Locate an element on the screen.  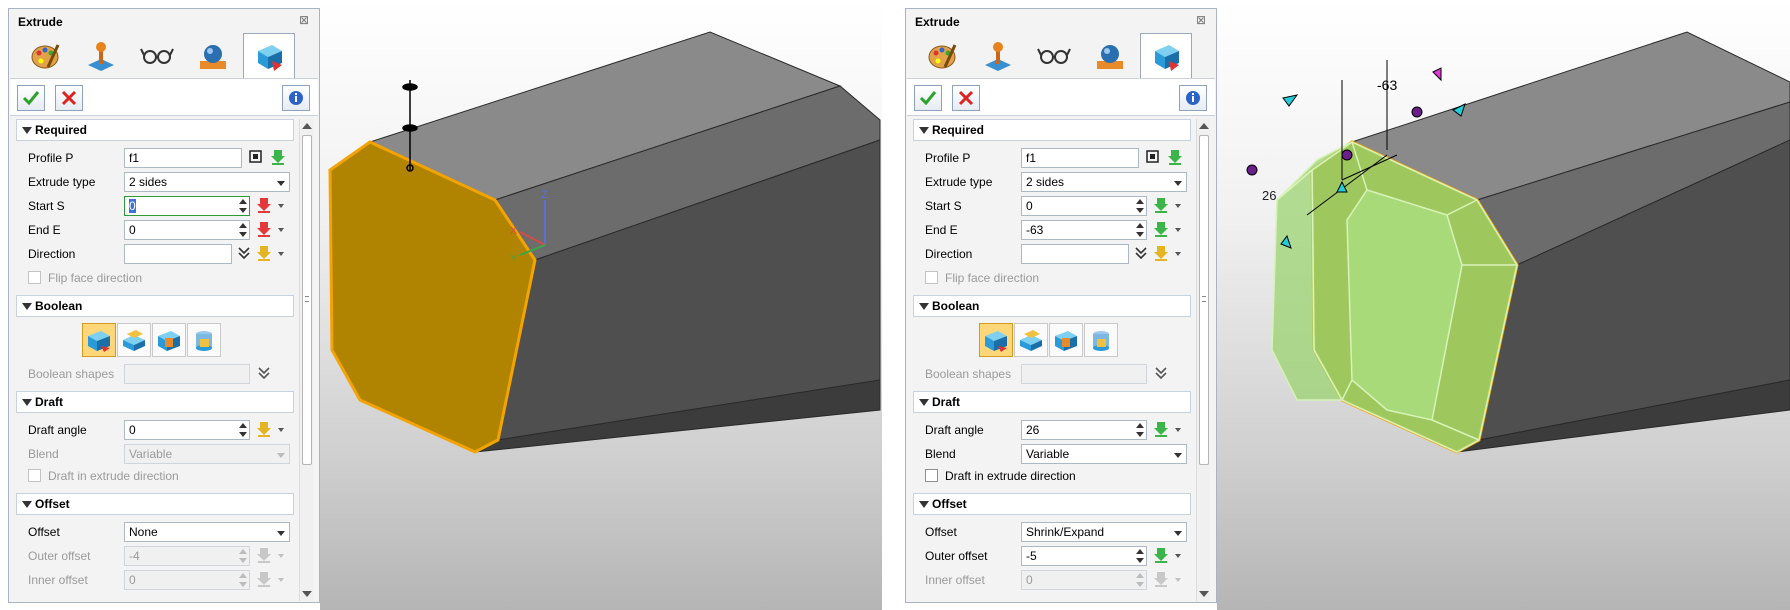
dimension-end-label: -63 is located at coordinates (1387, 85).